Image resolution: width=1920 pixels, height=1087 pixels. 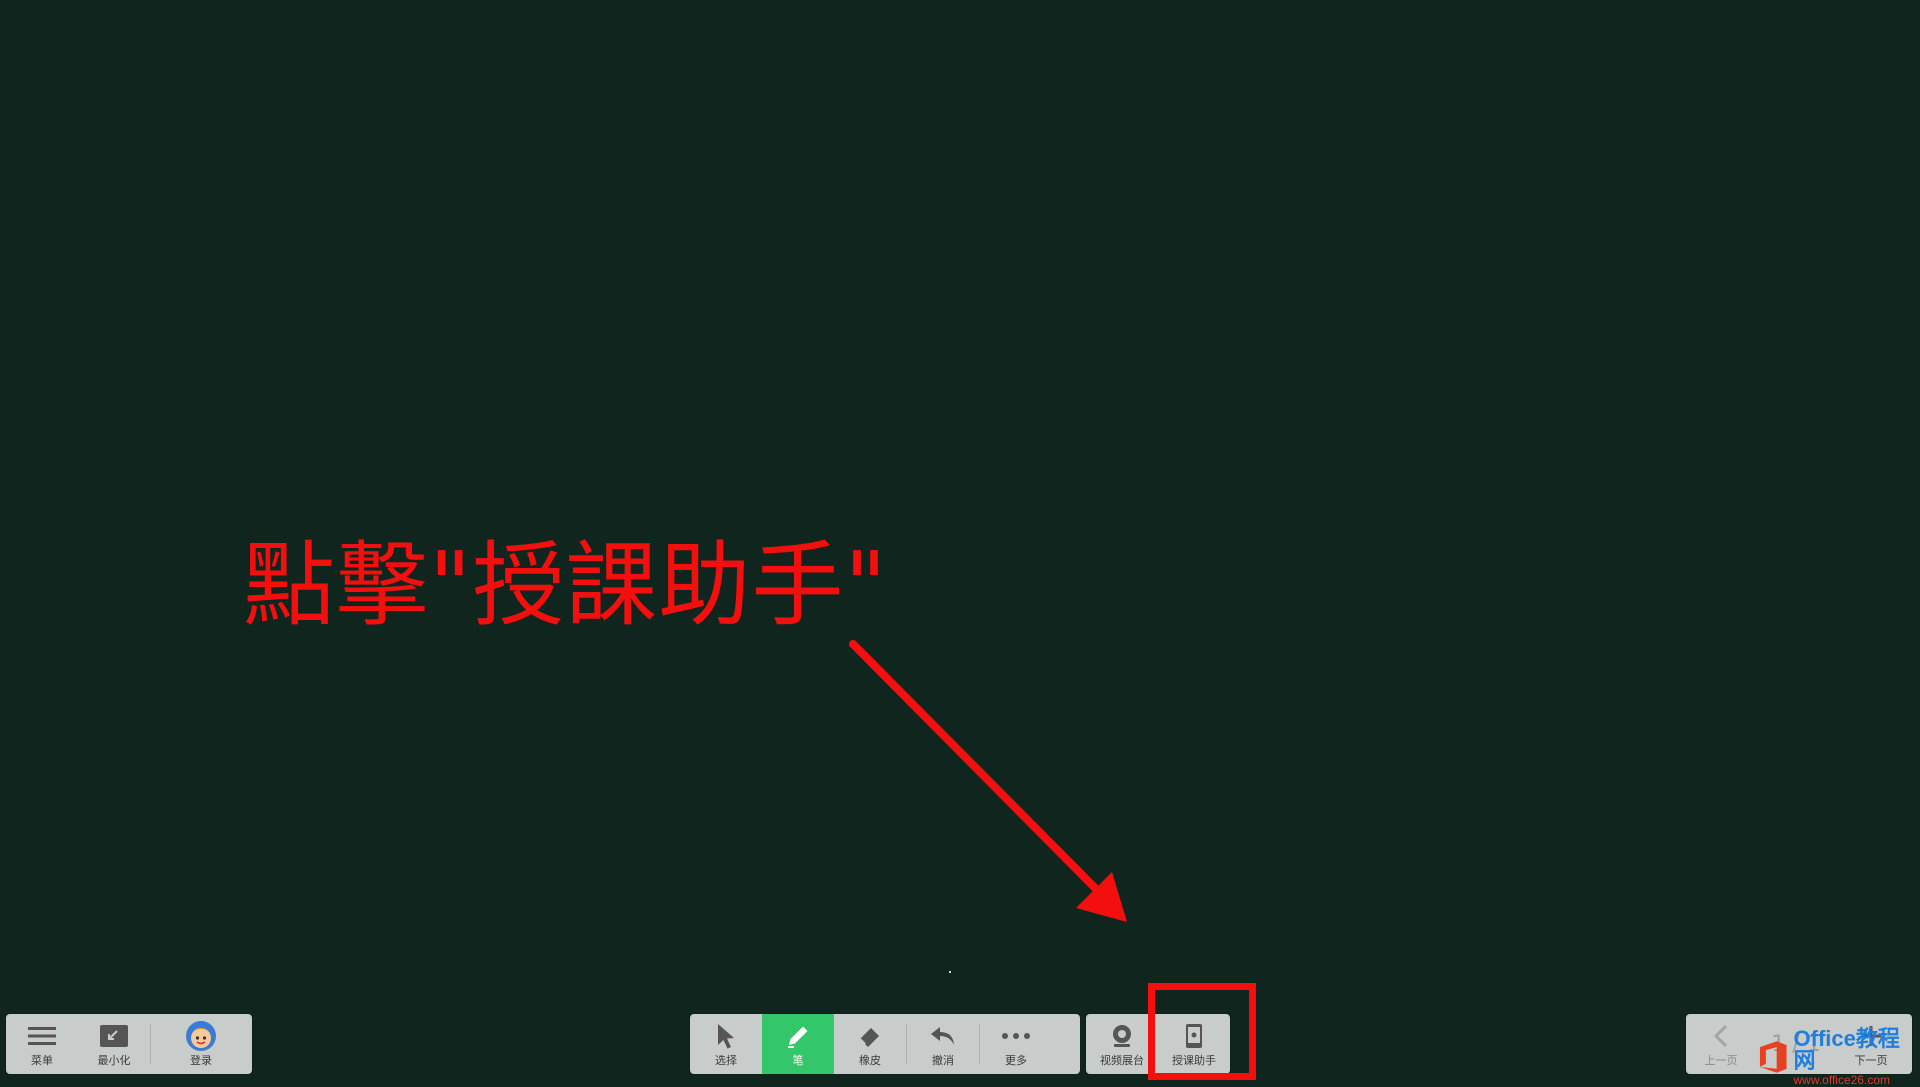 What do you see at coordinates (1721, 1036) in the screenshot?
I see `chevron-left-icon` at bounding box center [1721, 1036].